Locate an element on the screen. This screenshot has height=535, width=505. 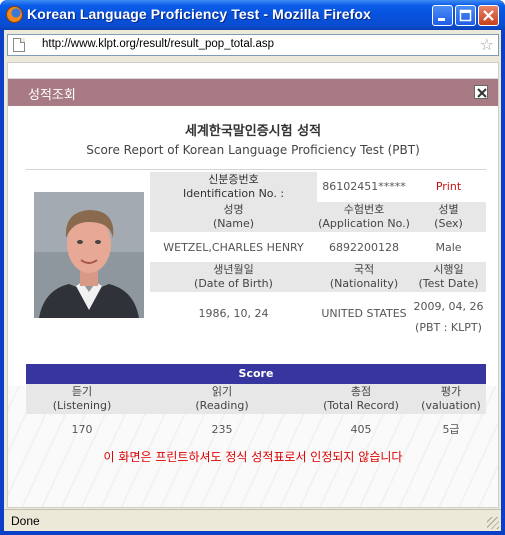
dob-label: 생년월일 (Date of Birth) is located at coordinates (233, 276).